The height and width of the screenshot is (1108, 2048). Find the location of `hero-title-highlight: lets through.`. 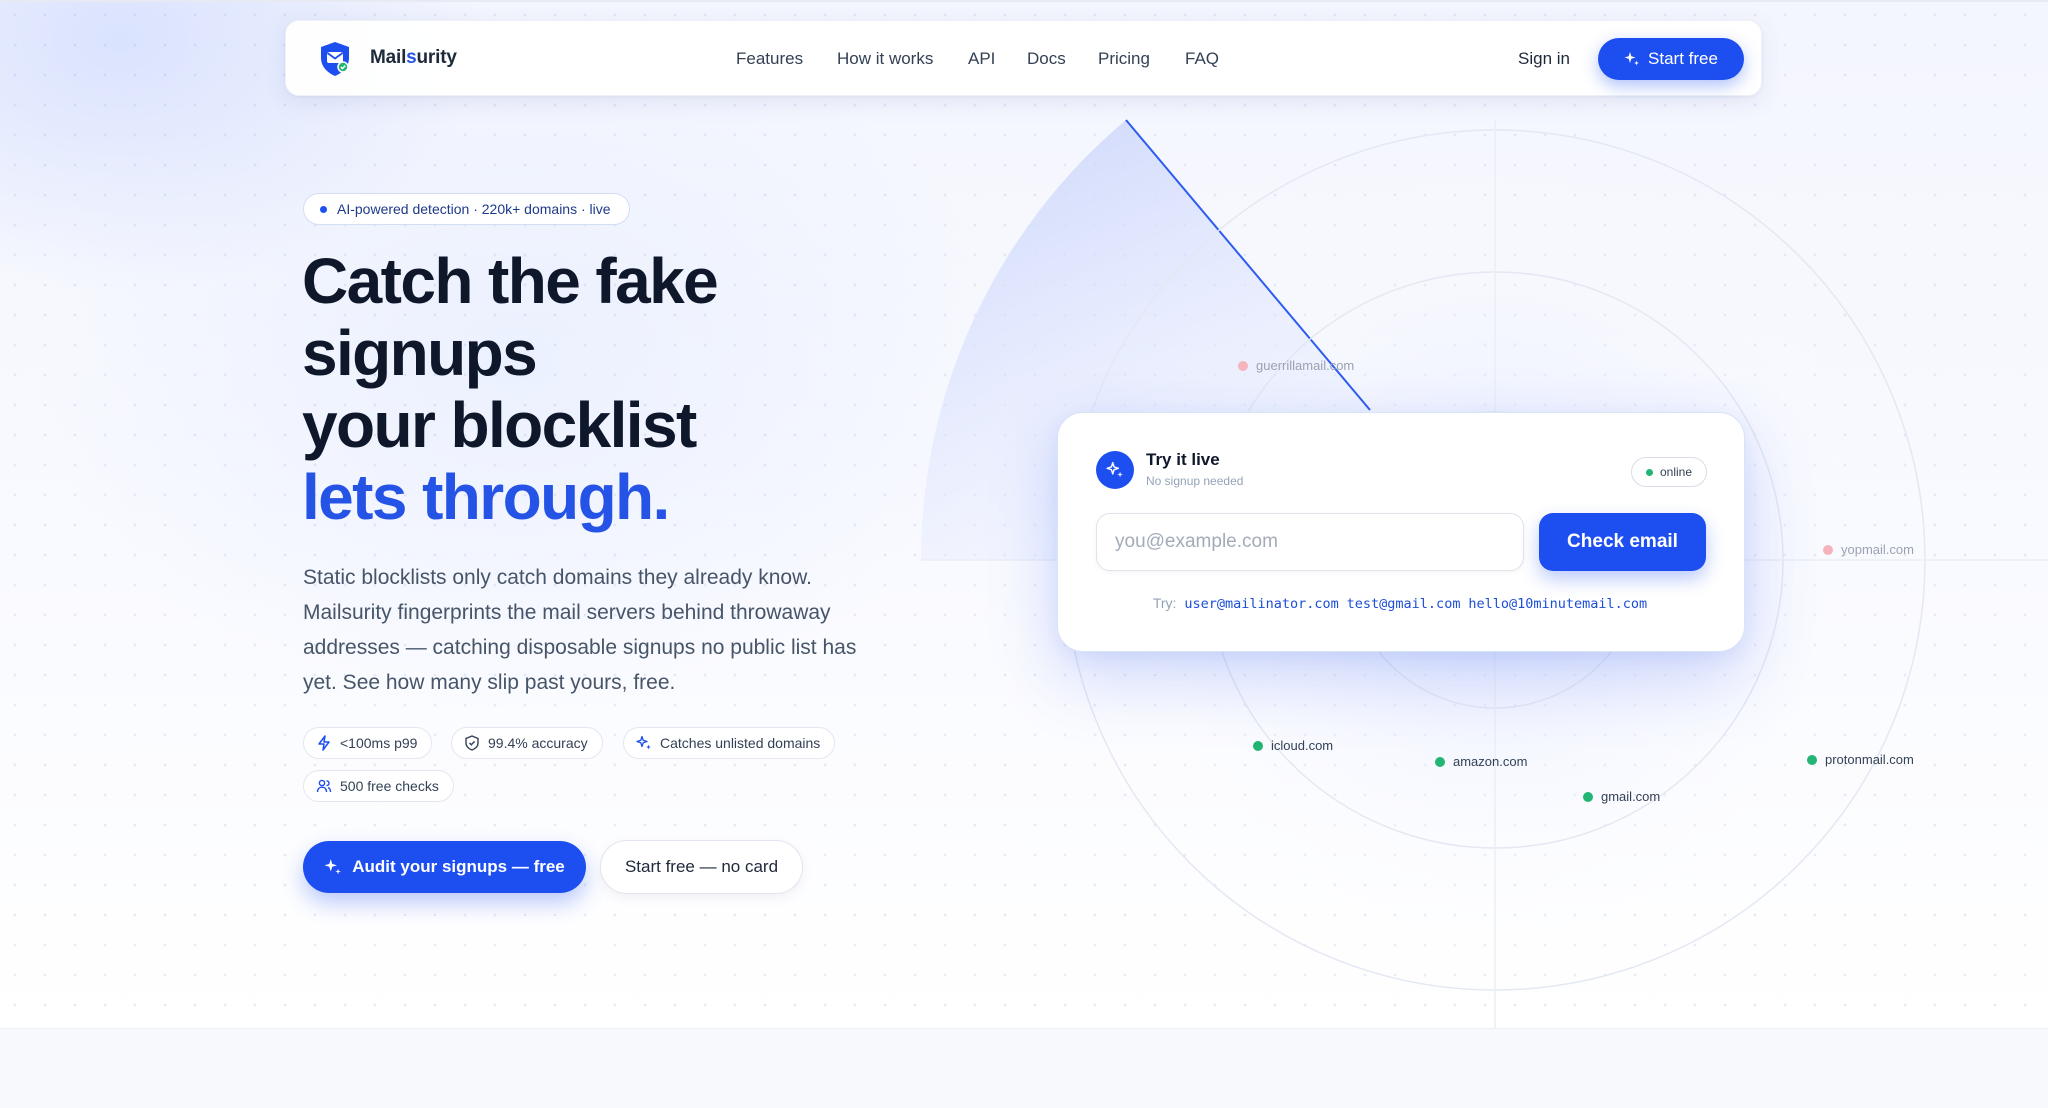

hero-title-highlight: lets through. is located at coordinates (486, 497).